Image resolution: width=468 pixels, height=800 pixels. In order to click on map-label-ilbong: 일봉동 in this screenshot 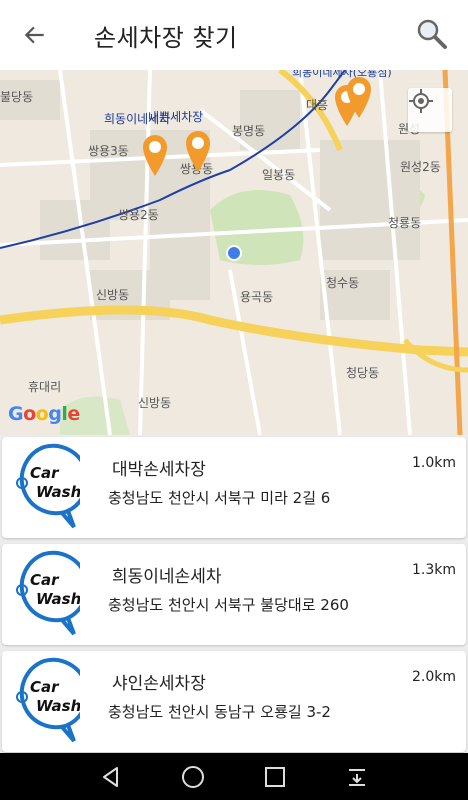, I will do `click(279, 175)`.